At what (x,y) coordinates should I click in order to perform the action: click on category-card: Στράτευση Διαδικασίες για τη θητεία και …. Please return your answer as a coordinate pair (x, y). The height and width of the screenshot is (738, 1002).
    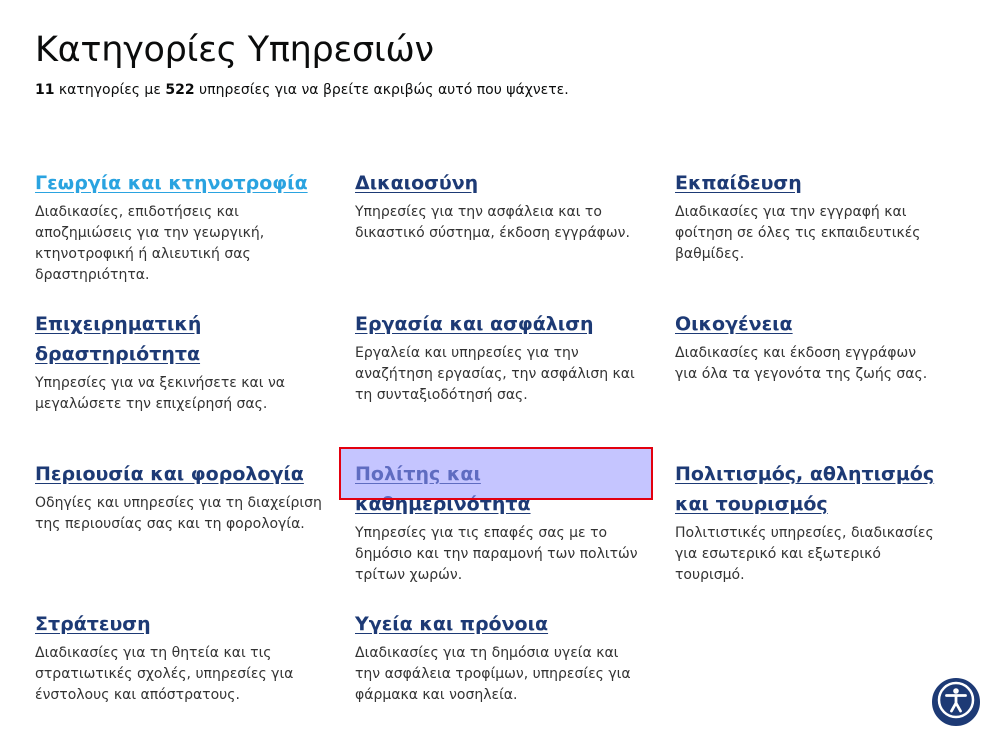
    Looking at the image, I should click on (195, 657).